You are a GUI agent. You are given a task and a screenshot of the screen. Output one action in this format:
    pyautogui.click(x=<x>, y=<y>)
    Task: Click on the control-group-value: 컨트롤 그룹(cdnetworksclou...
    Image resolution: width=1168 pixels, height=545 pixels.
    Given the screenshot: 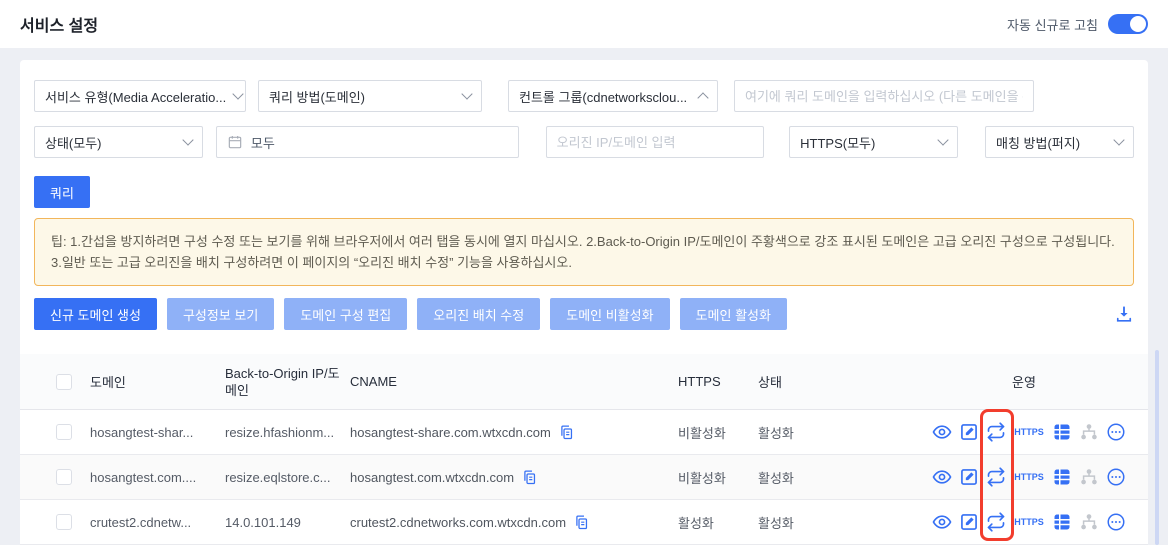 What is the action you would take?
    pyautogui.click(x=603, y=97)
    